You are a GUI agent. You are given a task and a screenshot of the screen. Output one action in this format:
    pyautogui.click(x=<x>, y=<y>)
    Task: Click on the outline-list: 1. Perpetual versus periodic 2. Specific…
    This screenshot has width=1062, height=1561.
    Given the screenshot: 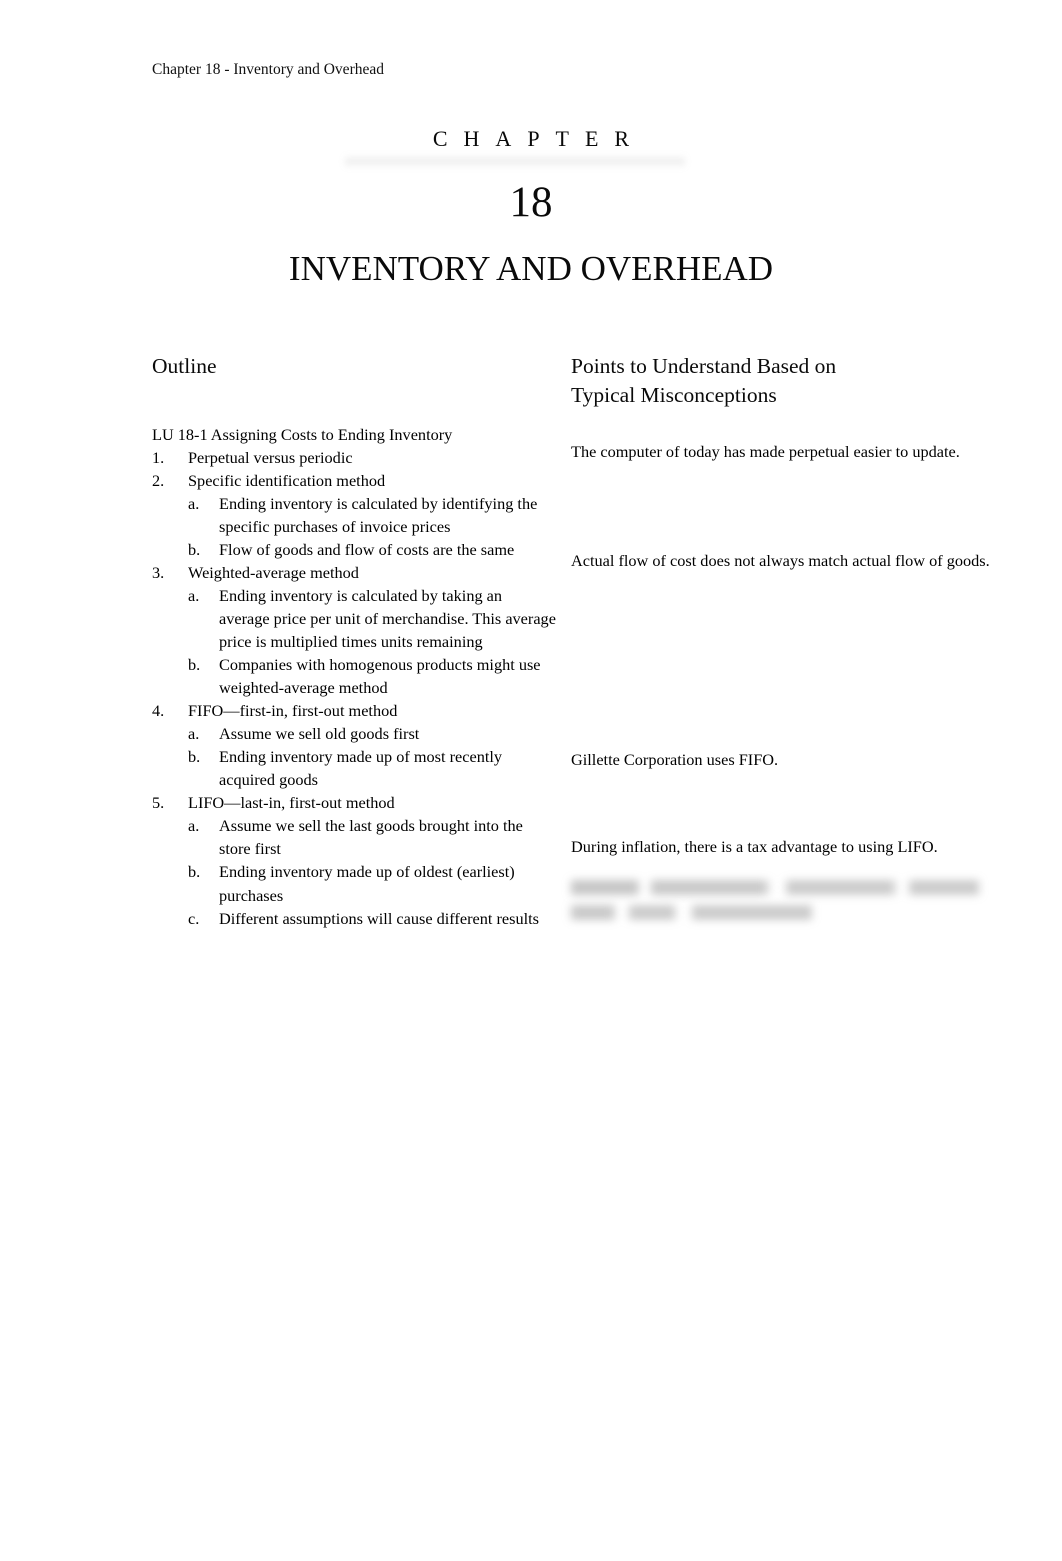 What is the action you would take?
    pyautogui.click(x=354, y=688)
    